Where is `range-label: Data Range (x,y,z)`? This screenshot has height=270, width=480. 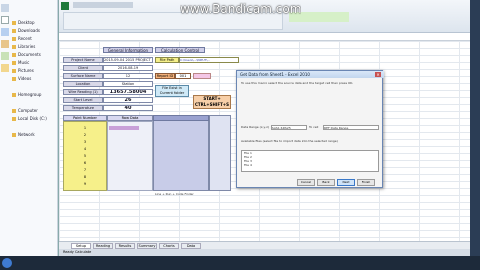 range-label: Data Range (x,y,z) is located at coordinates (255, 127).